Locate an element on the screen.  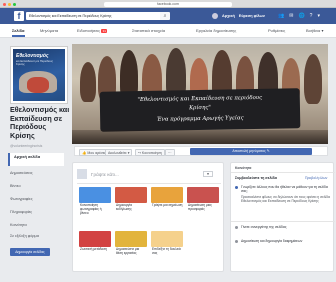
profile-illustration-heart is located at coordinates (38, 85).